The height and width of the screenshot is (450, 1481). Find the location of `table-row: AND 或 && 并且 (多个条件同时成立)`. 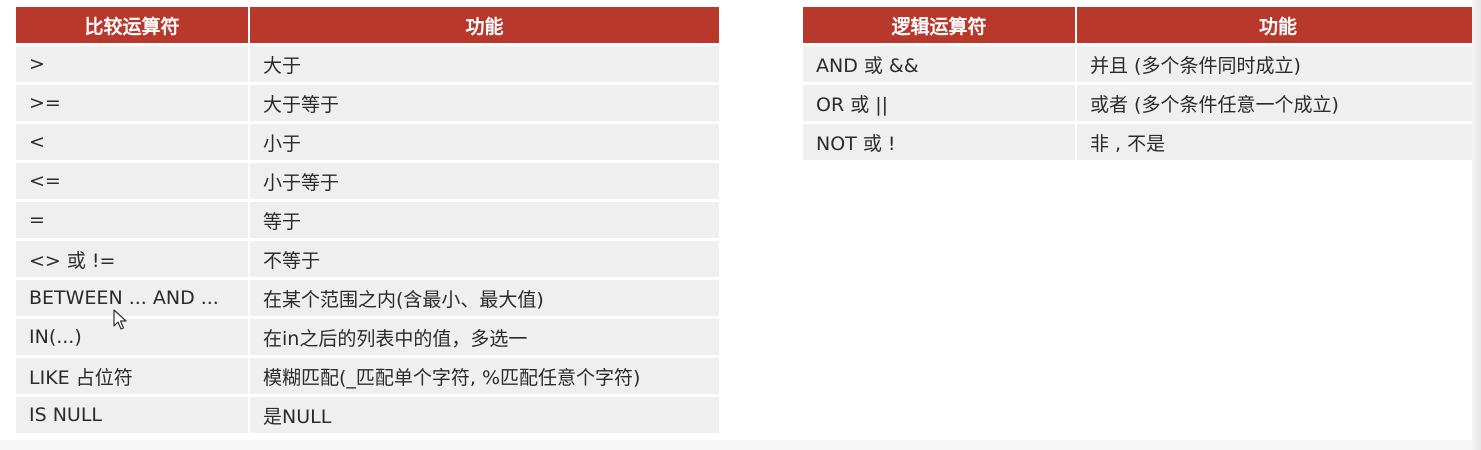

table-row: AND 或 && 并且 (多个条件同时成立) is located at coordinates (1141, 65).